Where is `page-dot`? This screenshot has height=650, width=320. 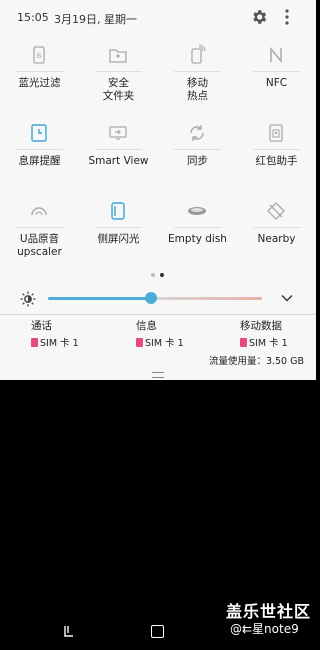
page-dot is located at coordinates (153, 275).